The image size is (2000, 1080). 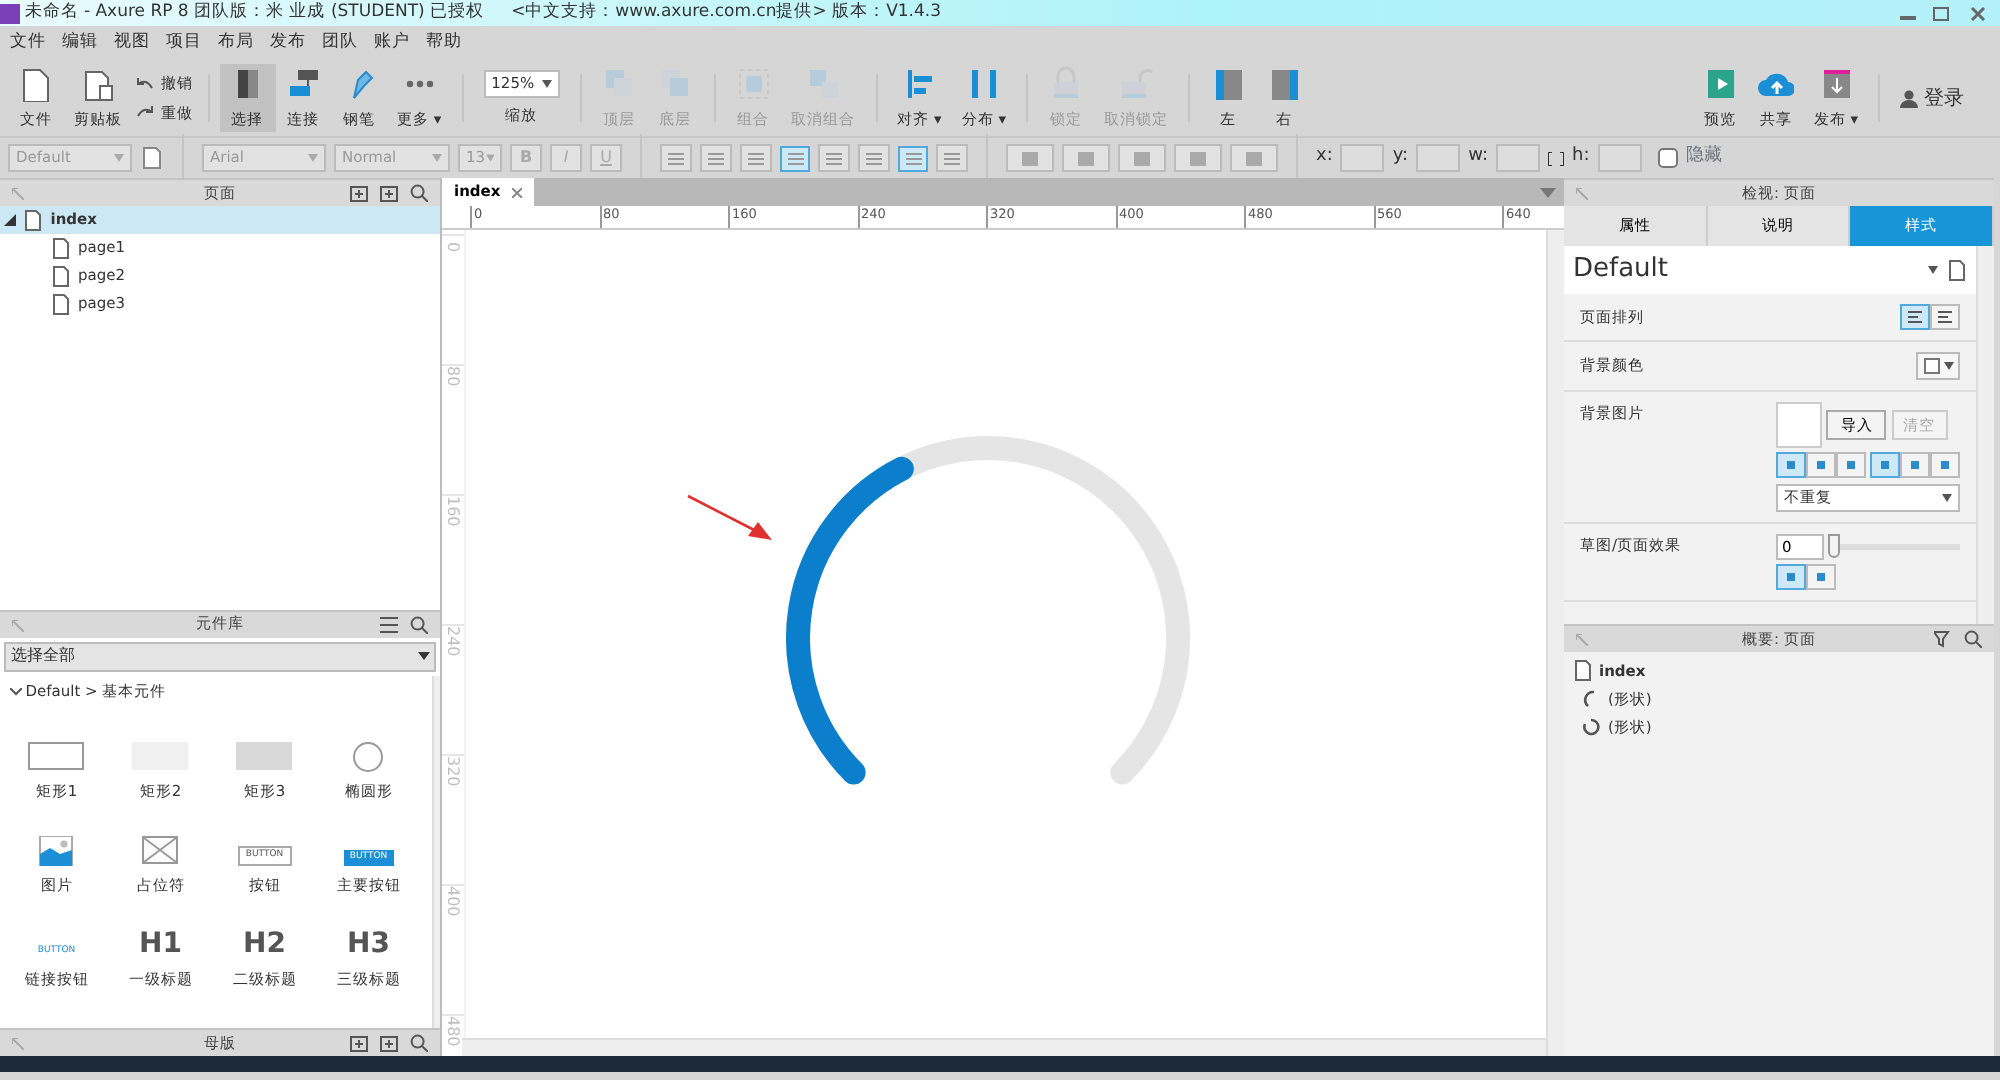 What do you see at coordinates (368, 944) in the screenshot?
I see `heading-sample: H3` at bounding box center [368, 944].